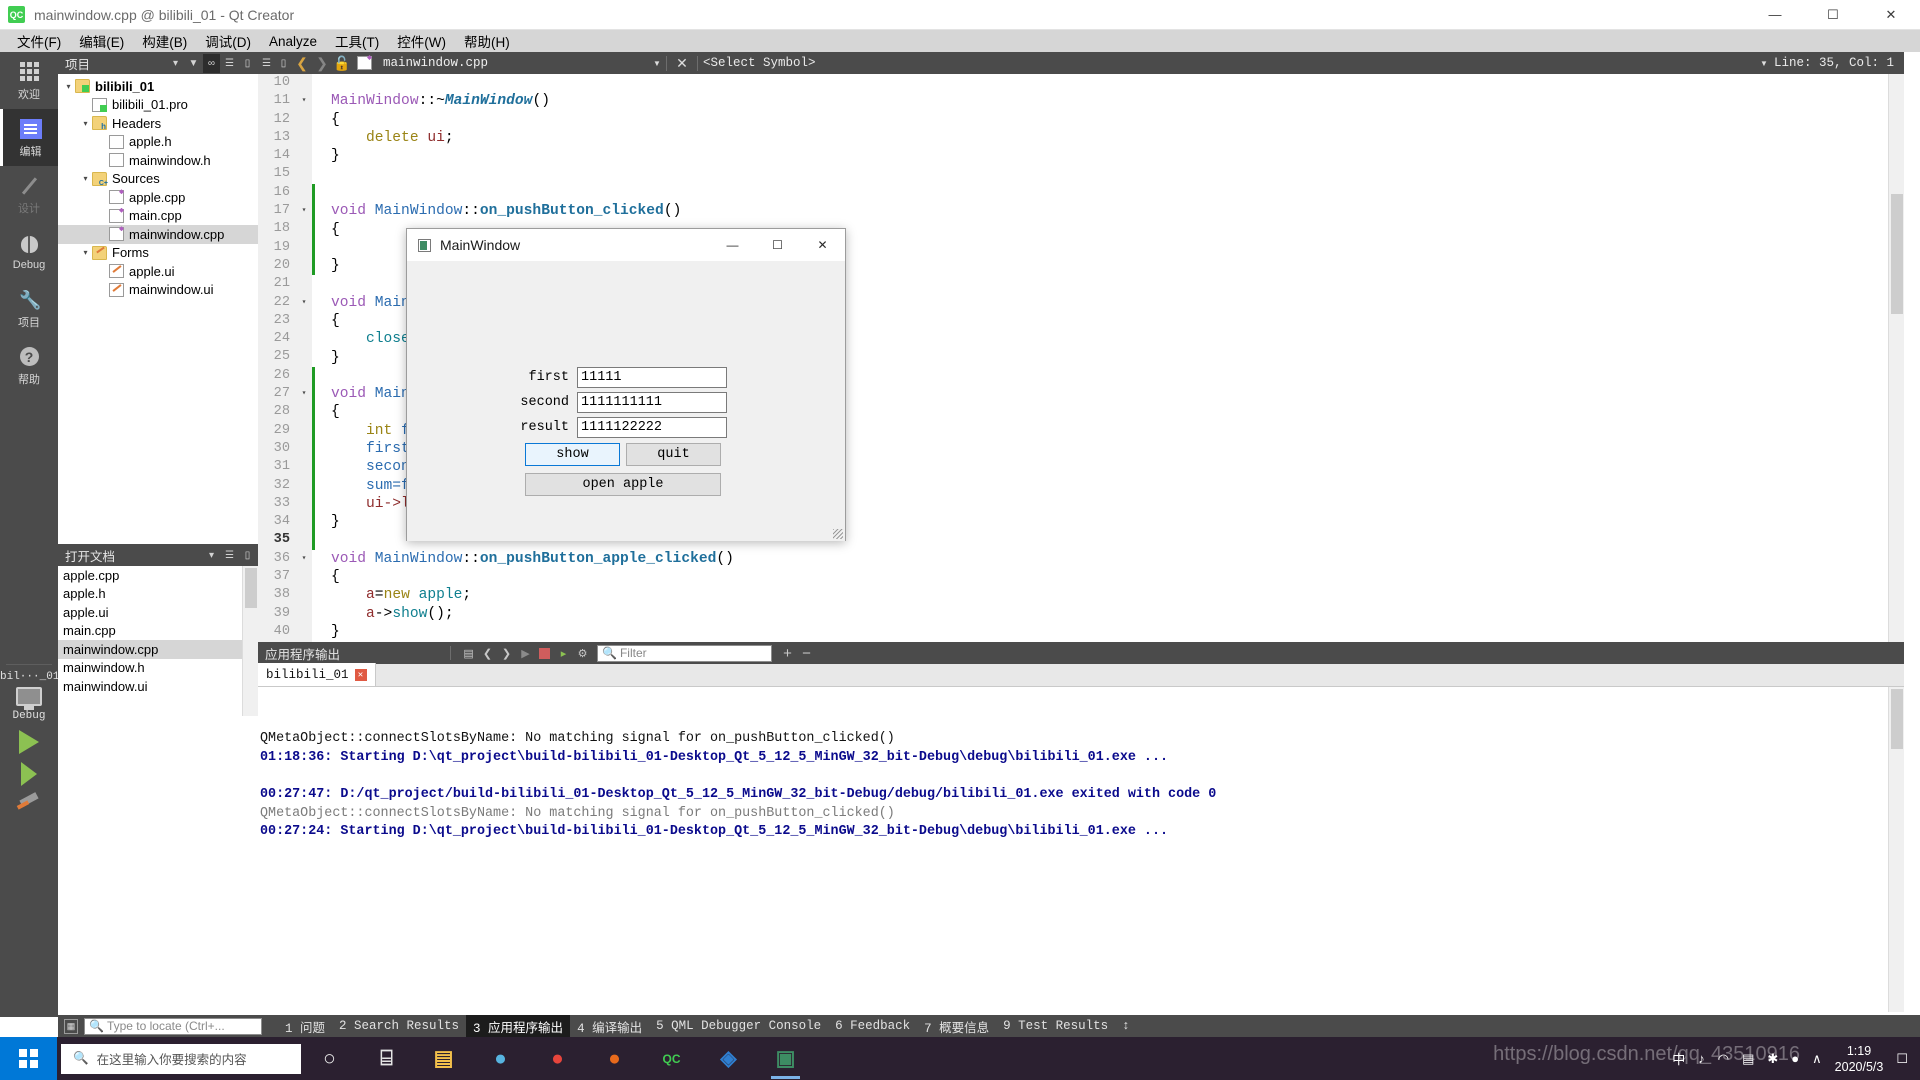 Image resolution: width=1920 pixels, height=1080 pixels. What do you see at coordinates (158, 197) in the screenshot?
I see `tree-item-apple.cpp: apple.cpp` at bounding box center [158, 197].